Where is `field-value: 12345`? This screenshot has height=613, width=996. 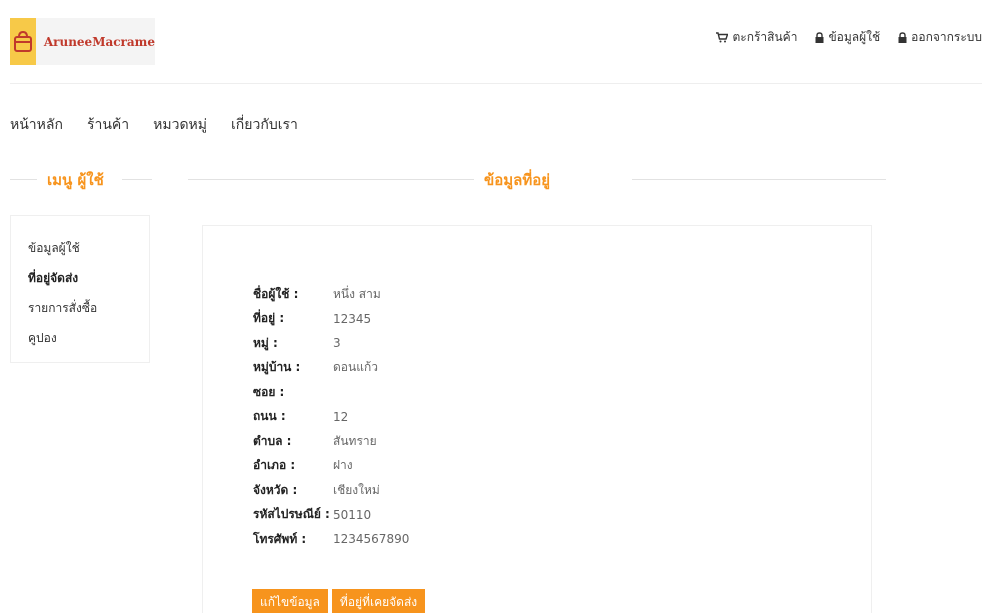
field-value: 12345 is located at coordinates (352, 318).